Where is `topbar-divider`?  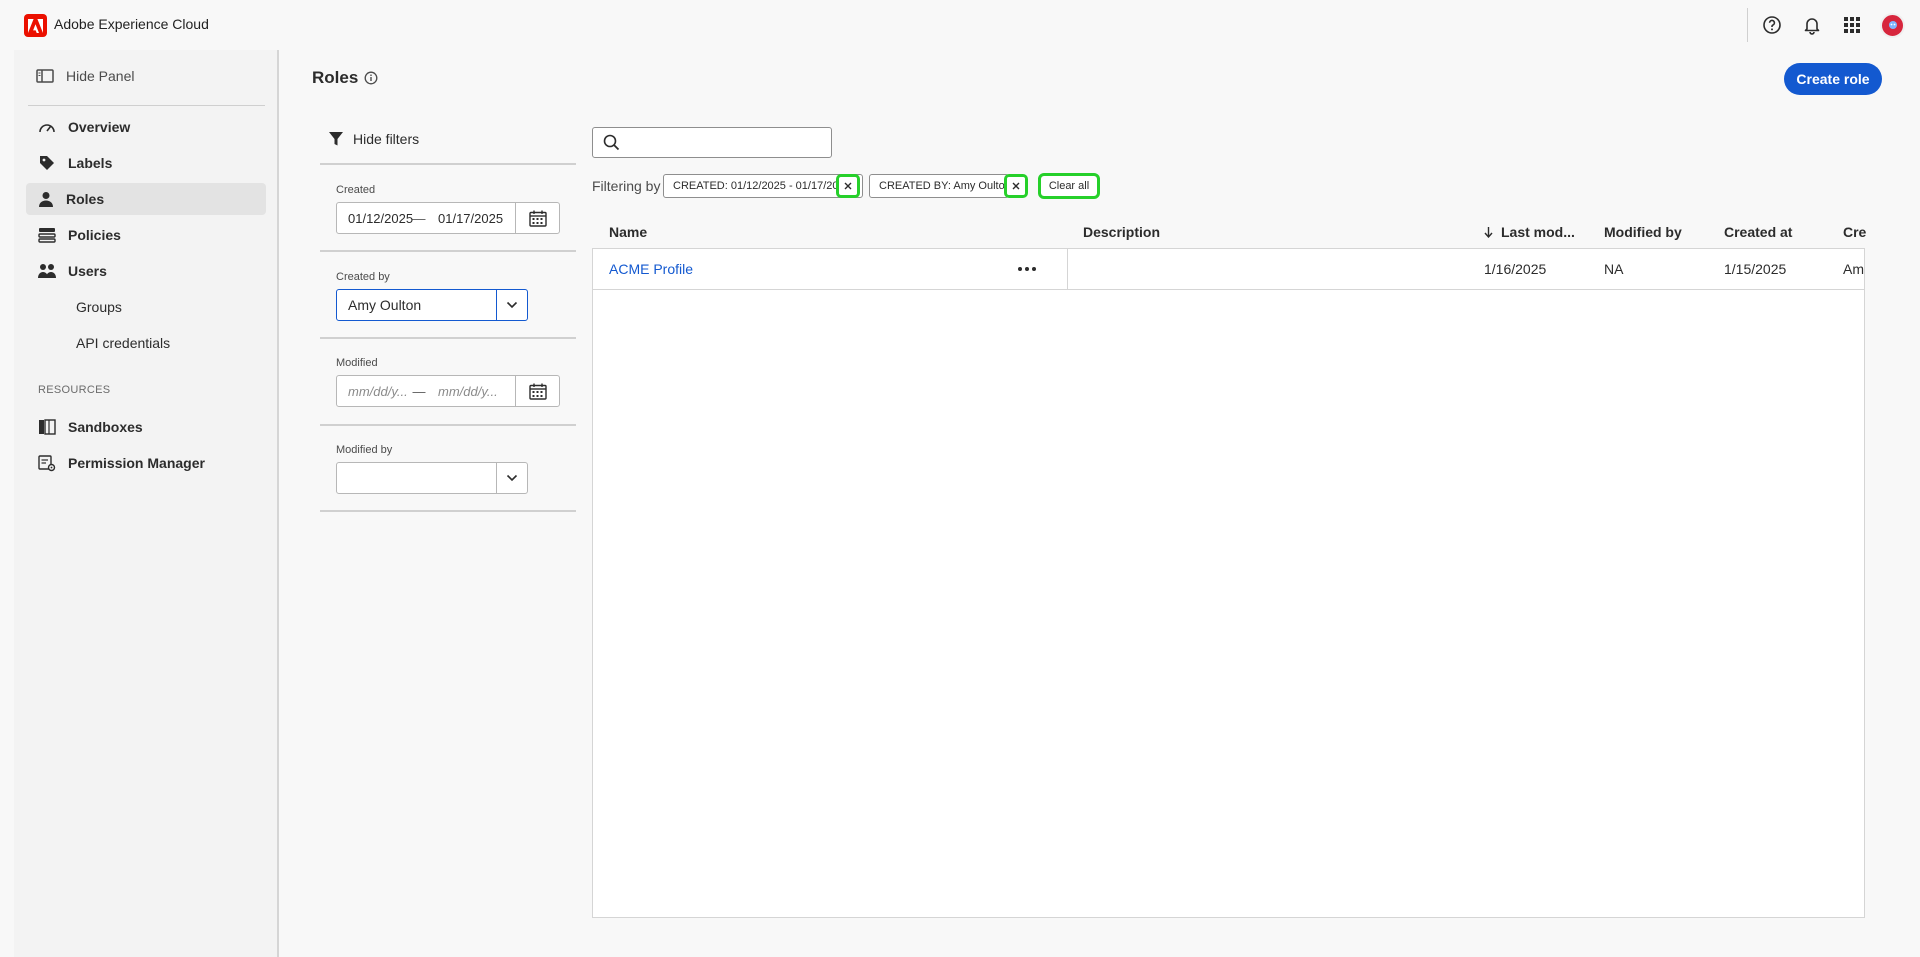 topbar-divider is located at coordinates (1747, 25).